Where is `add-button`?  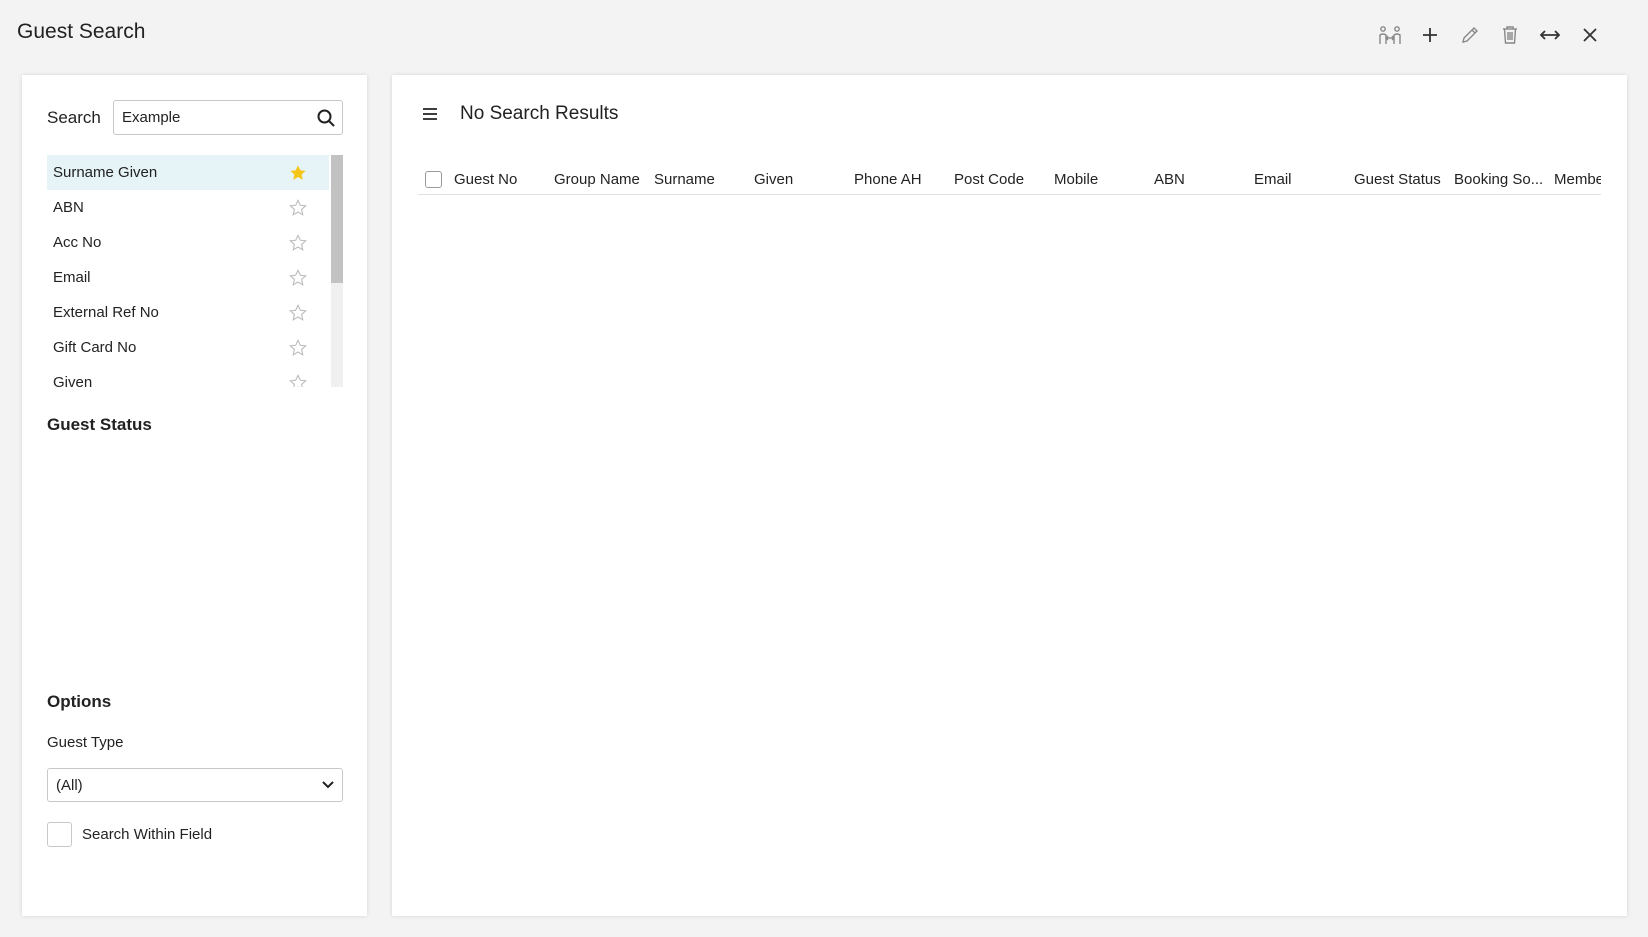
add-button is located at coordinates (1430, 35).